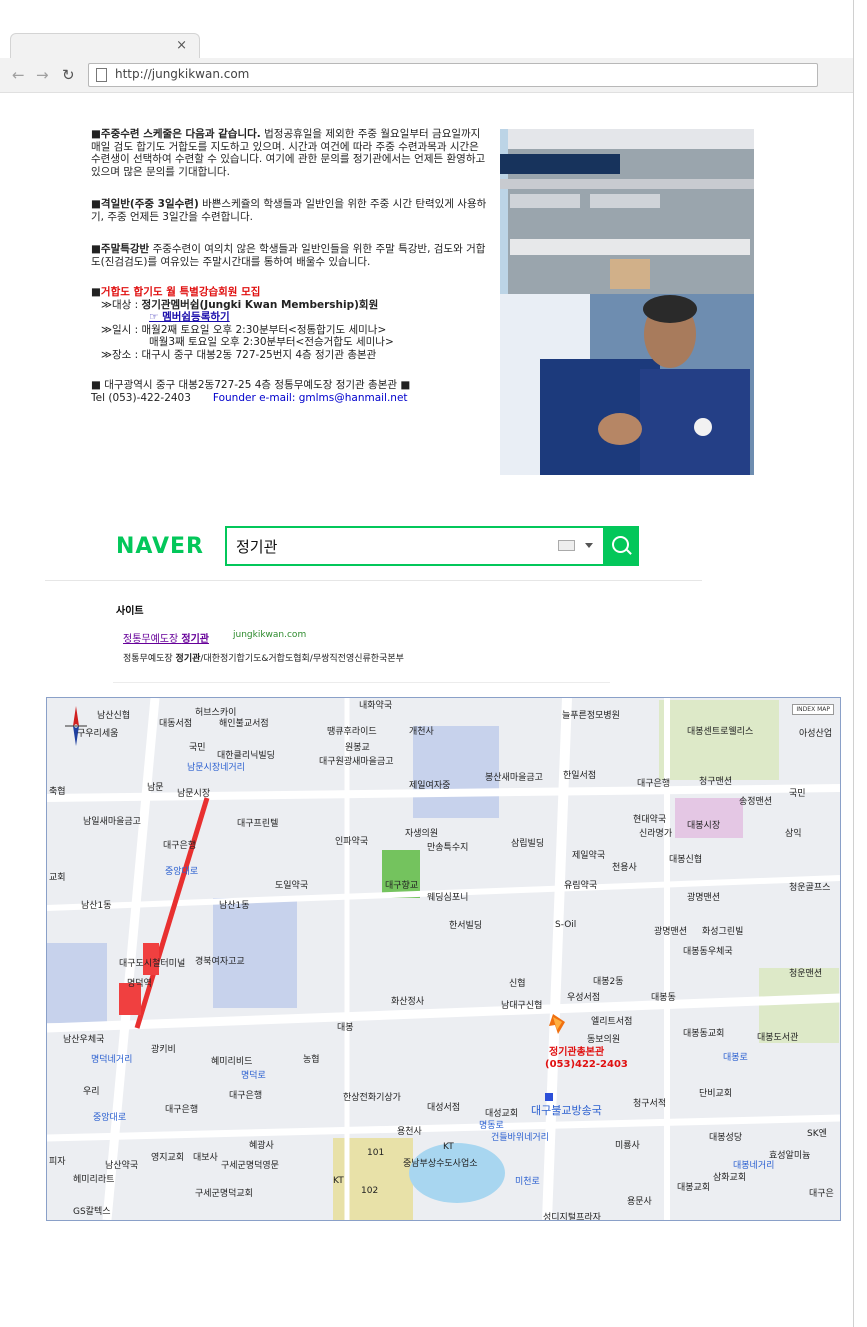 The image size is (867, 1327). I want to click on map-place-label: 내화약국, so click(376, 706).